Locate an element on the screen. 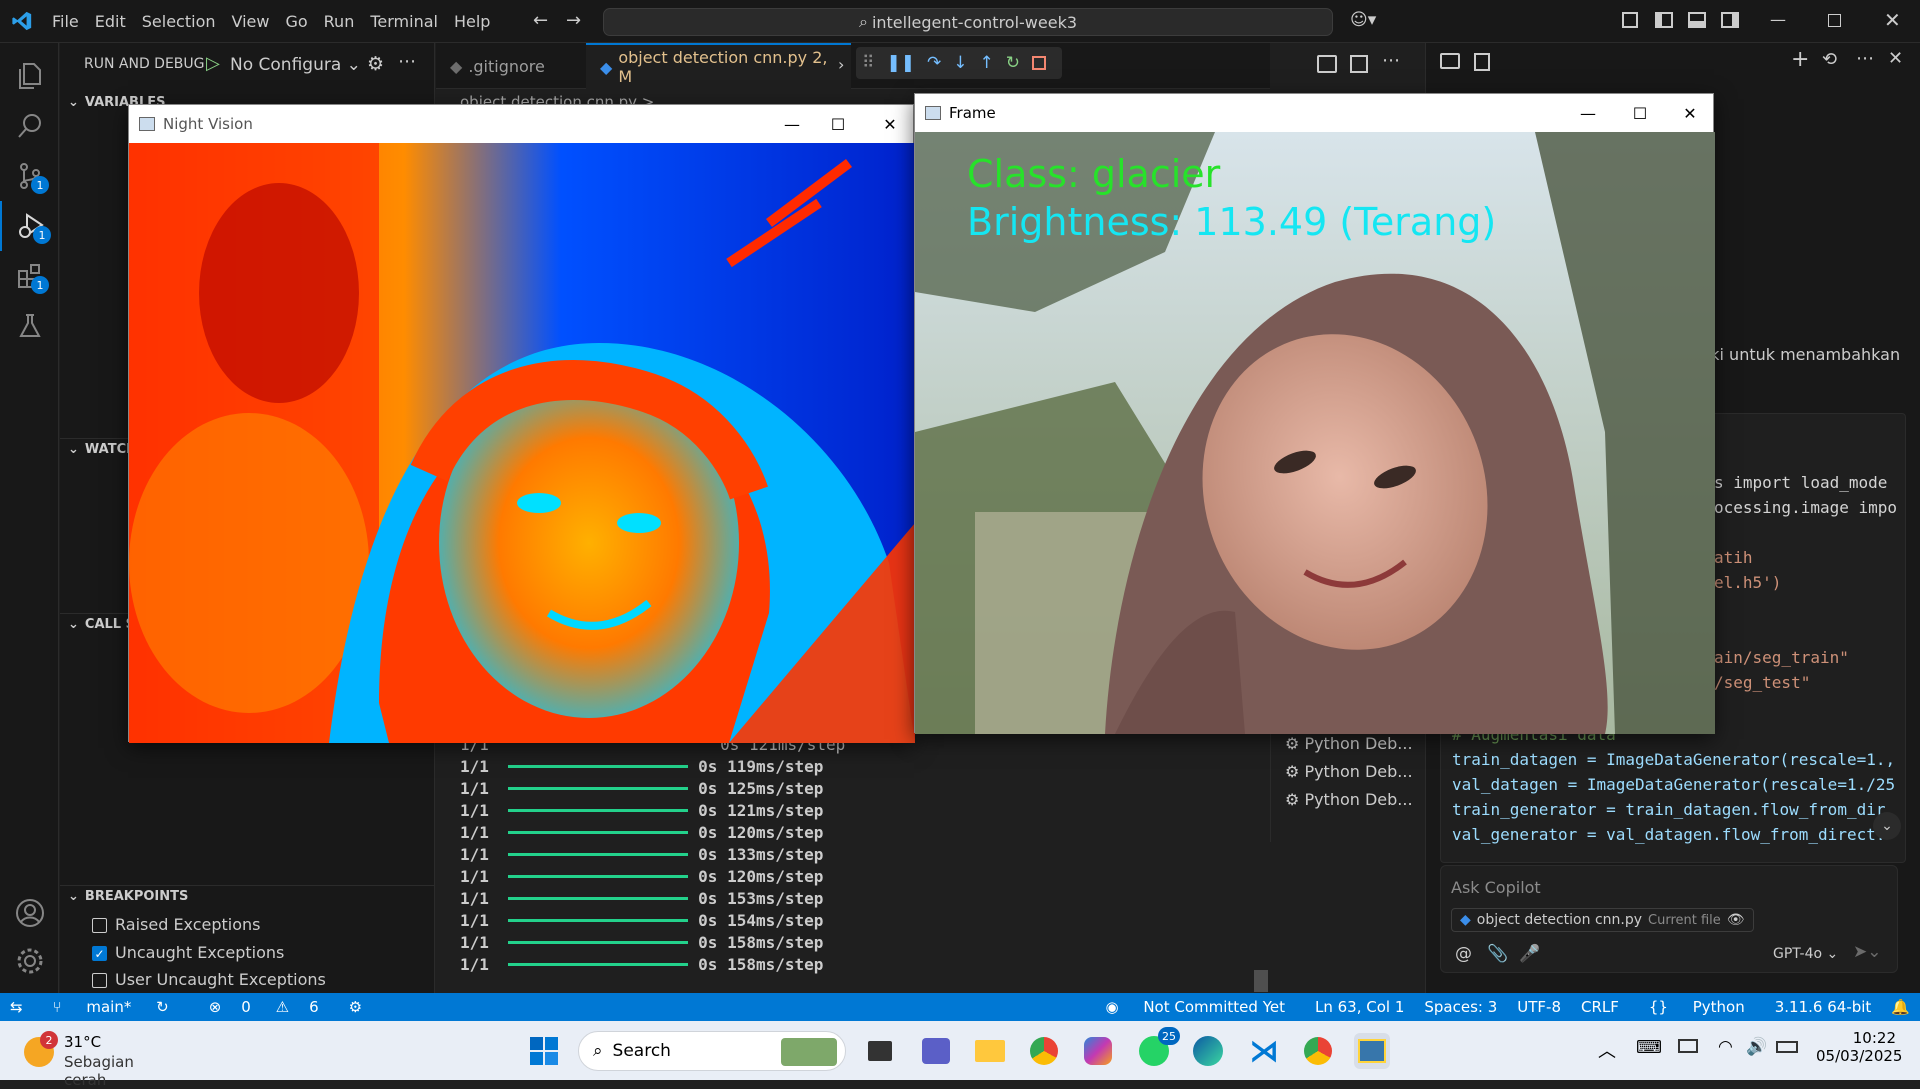  menu-file: File is located at coordinates (65, 21).